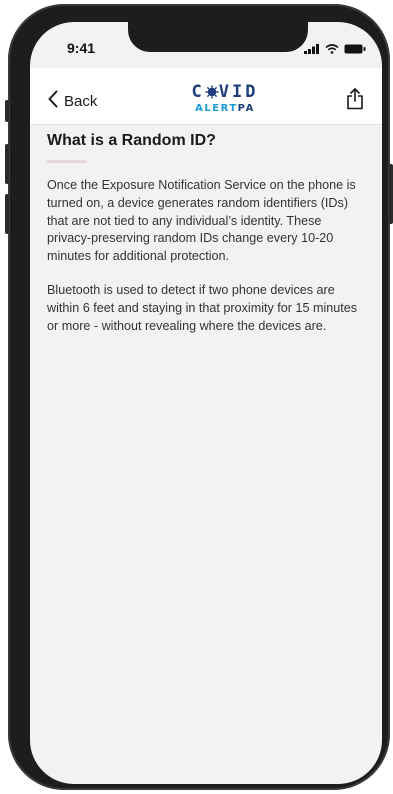 The height and width of the screenshot is (794, 393). What do you see at coordinates (355, 50) in the screenshot?
I see `battery-icon` at bounding box center [355, 50].